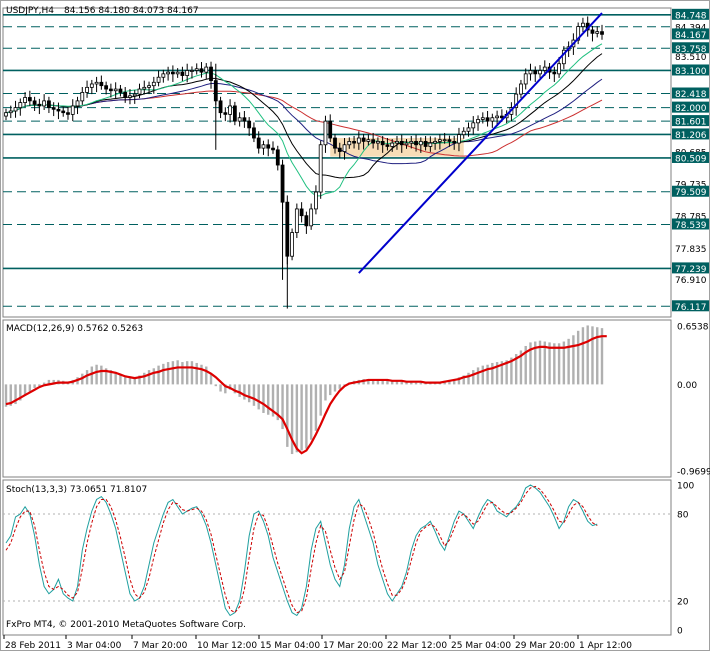  What do you see at coordinates (33, 646) in the screenshot?
I see `time-tick-label: 28 Feb 2011` at bounding box center [33, 646].